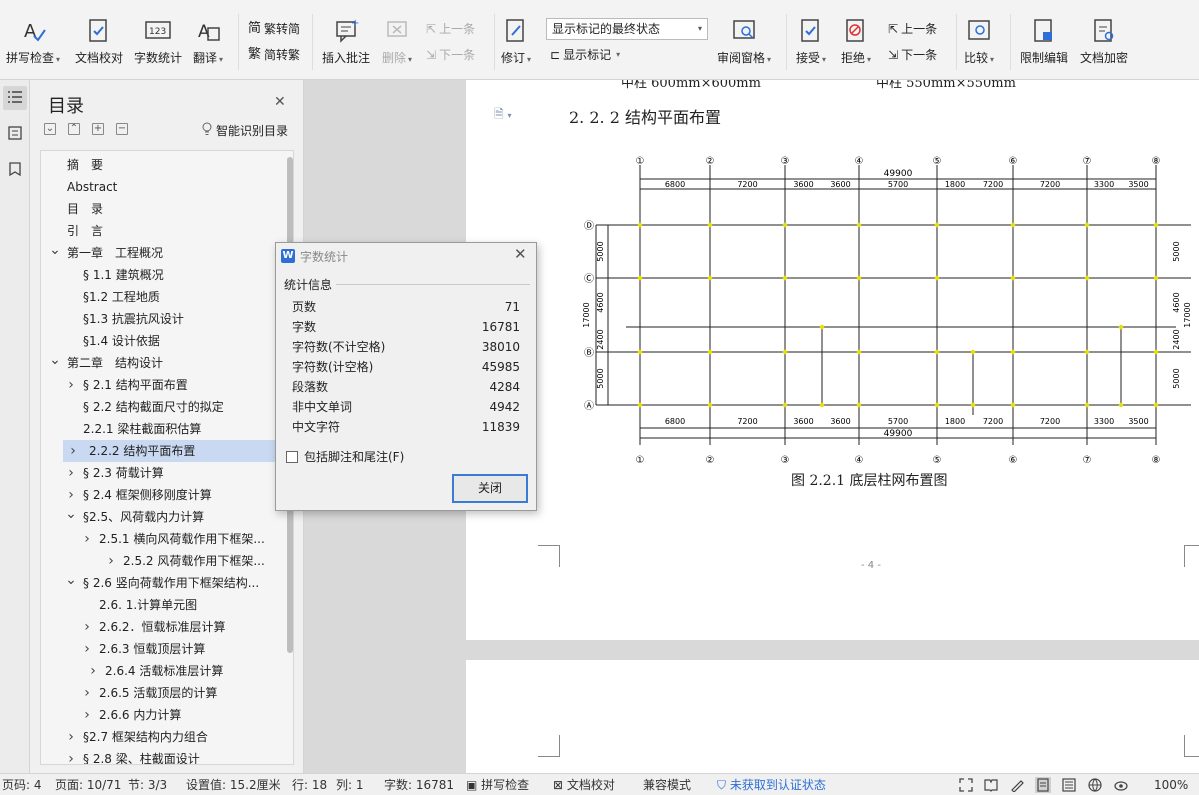 The height and width of the screenshot is (795, 1199). What do you see at coordinates (516, 45) in the screenshot?
I see `revise-button: 修订 ▾` at bounding box center [516, 45].